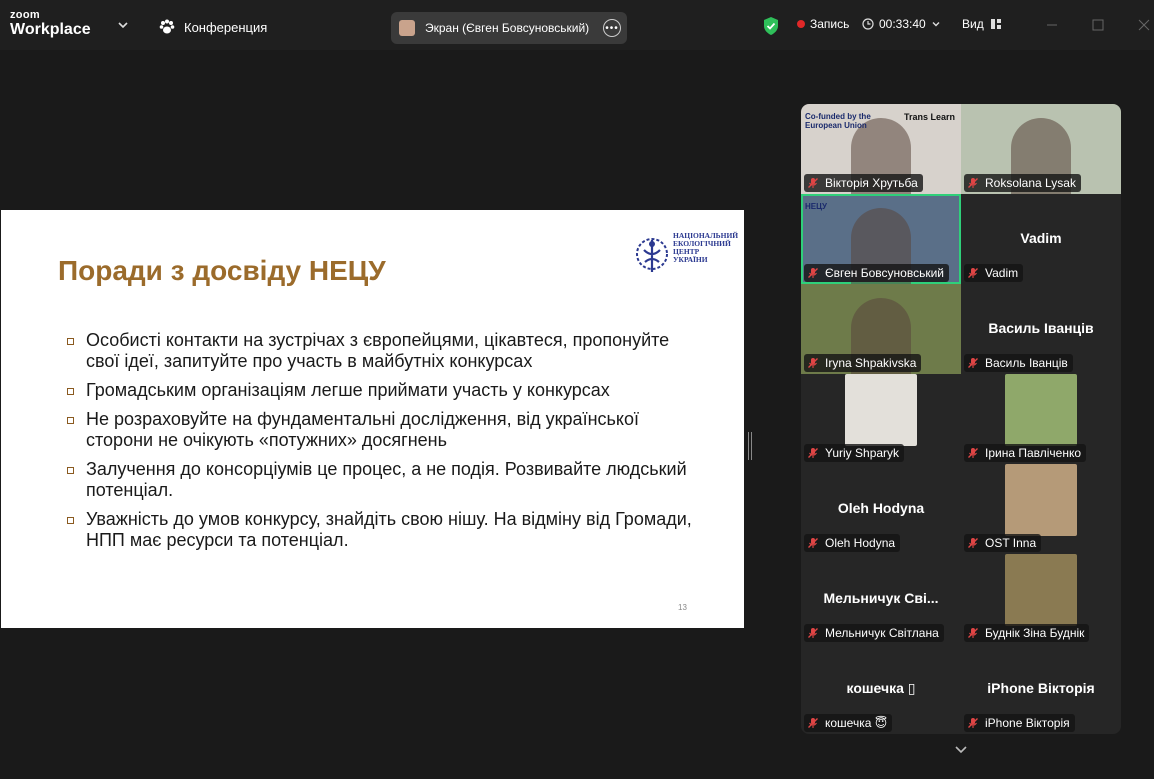 The height and width of the screenshot is (779, 1154). Describe the element at coordinates (1030, 183) in the screenshot. I see `participant-name: Roksolana Lysak` at that location.